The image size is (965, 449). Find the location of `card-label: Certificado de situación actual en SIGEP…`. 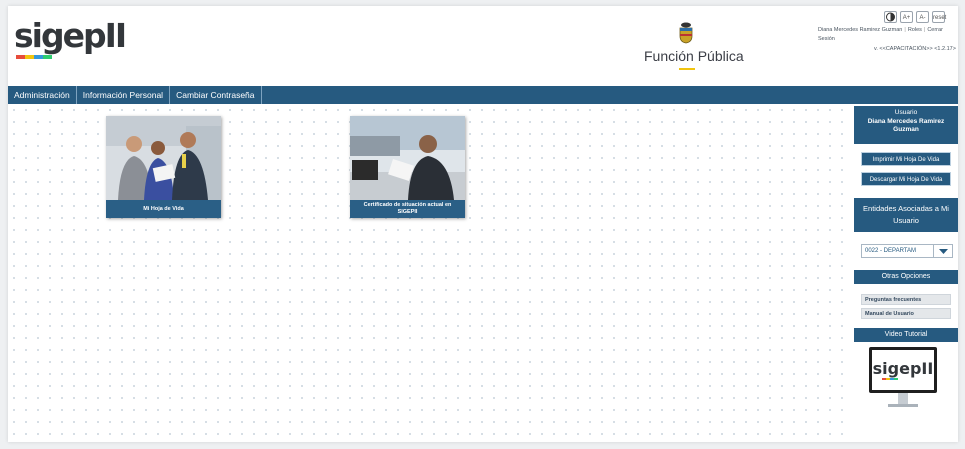

card-label: Certificado de situación actual en SIGEP… is located at coordinates (407, 208).